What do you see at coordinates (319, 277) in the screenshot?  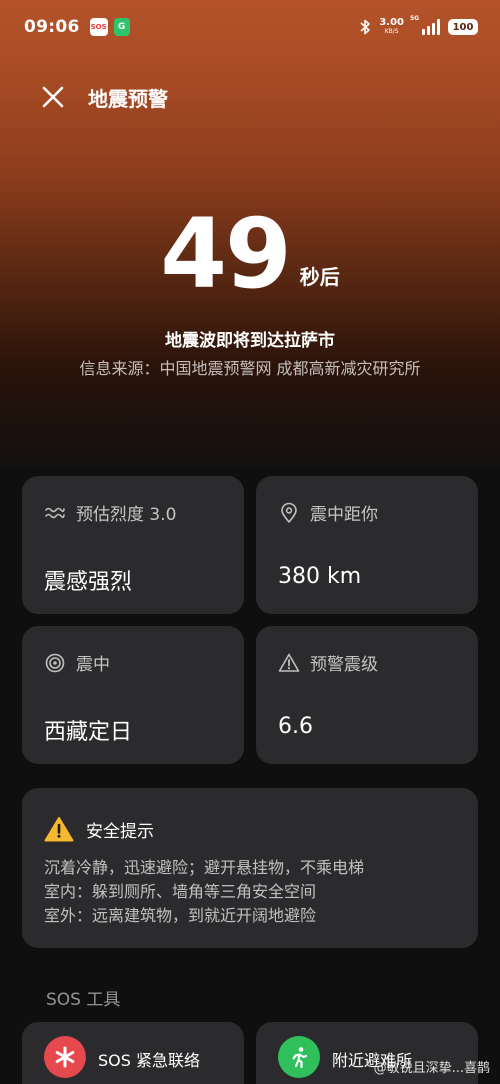 I see `countdown-unit: 秒后` at bounding box center [319, 277].